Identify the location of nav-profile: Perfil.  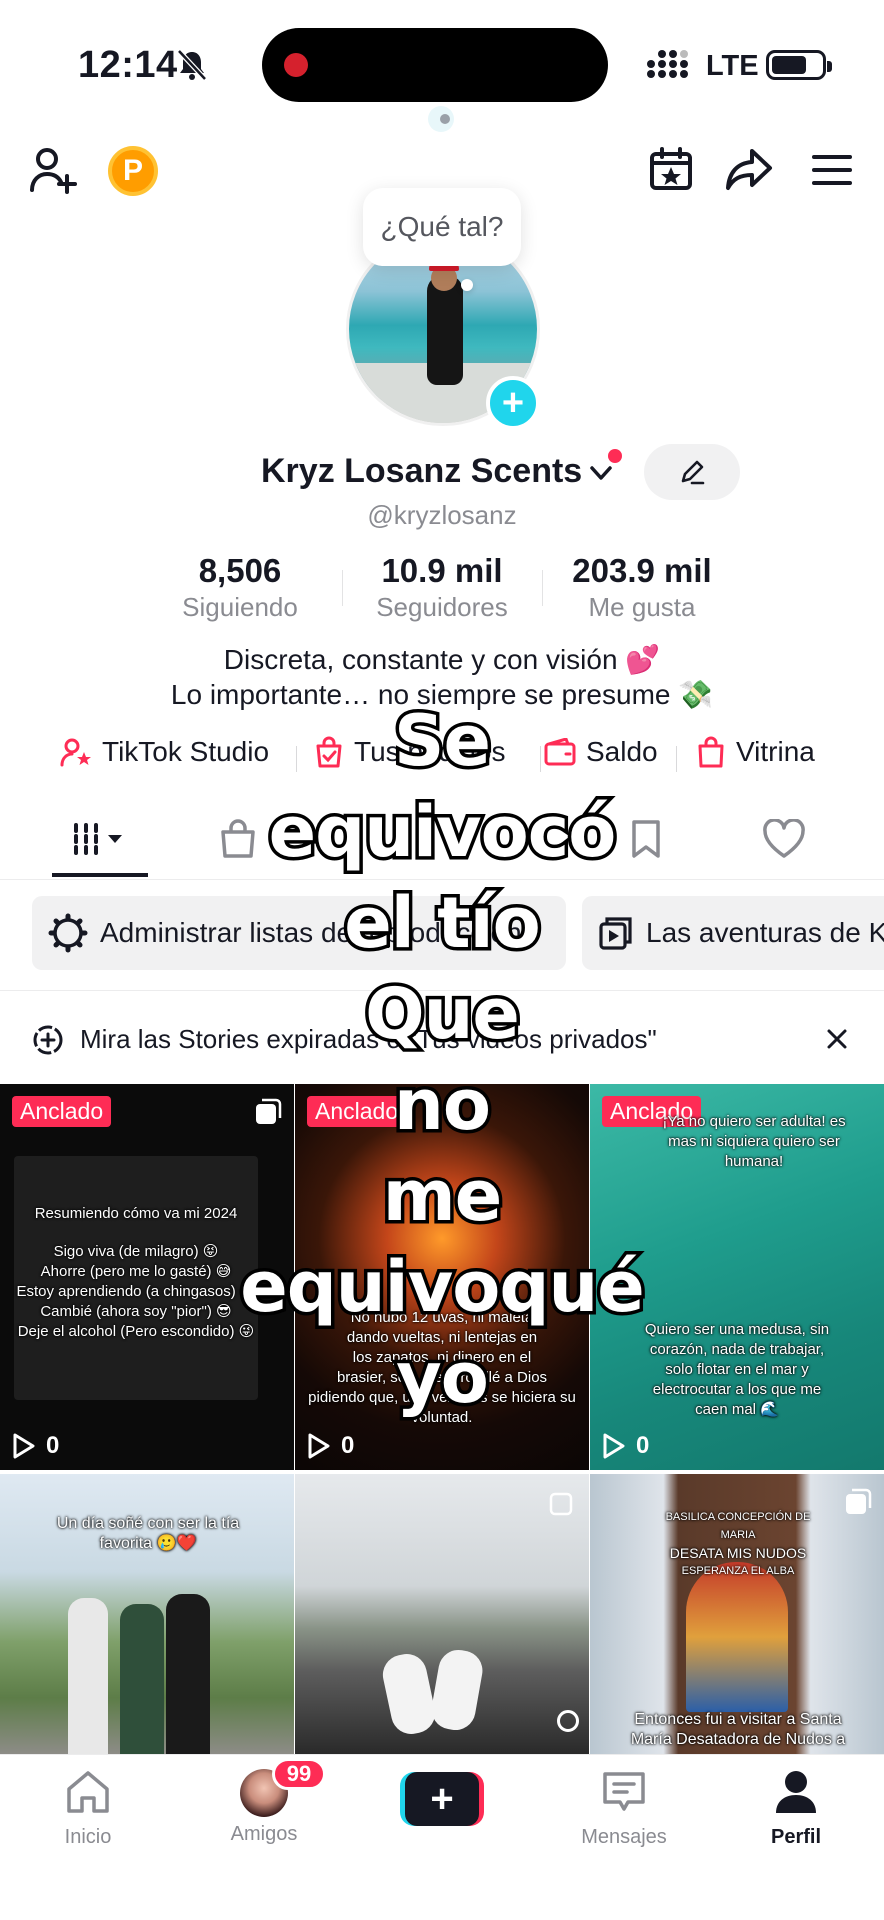
(796, 1809).